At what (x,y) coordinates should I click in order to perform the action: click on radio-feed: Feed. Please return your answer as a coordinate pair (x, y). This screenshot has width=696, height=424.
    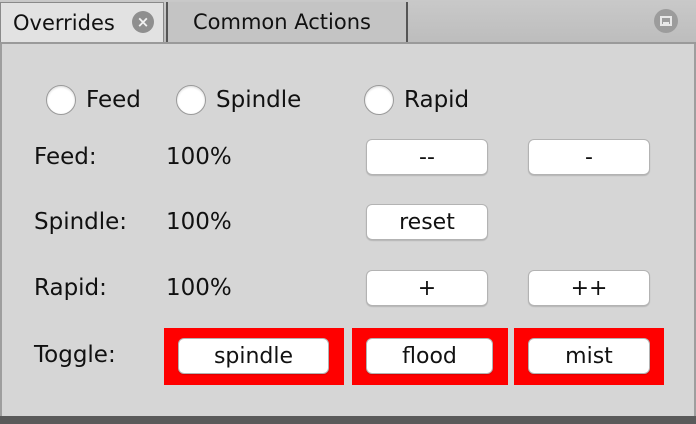
    Looking at the image, I should click on (93, 100).